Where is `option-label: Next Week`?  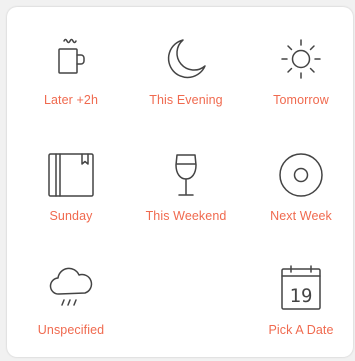 option-label: Next Week is located at coordinates (301, 216).